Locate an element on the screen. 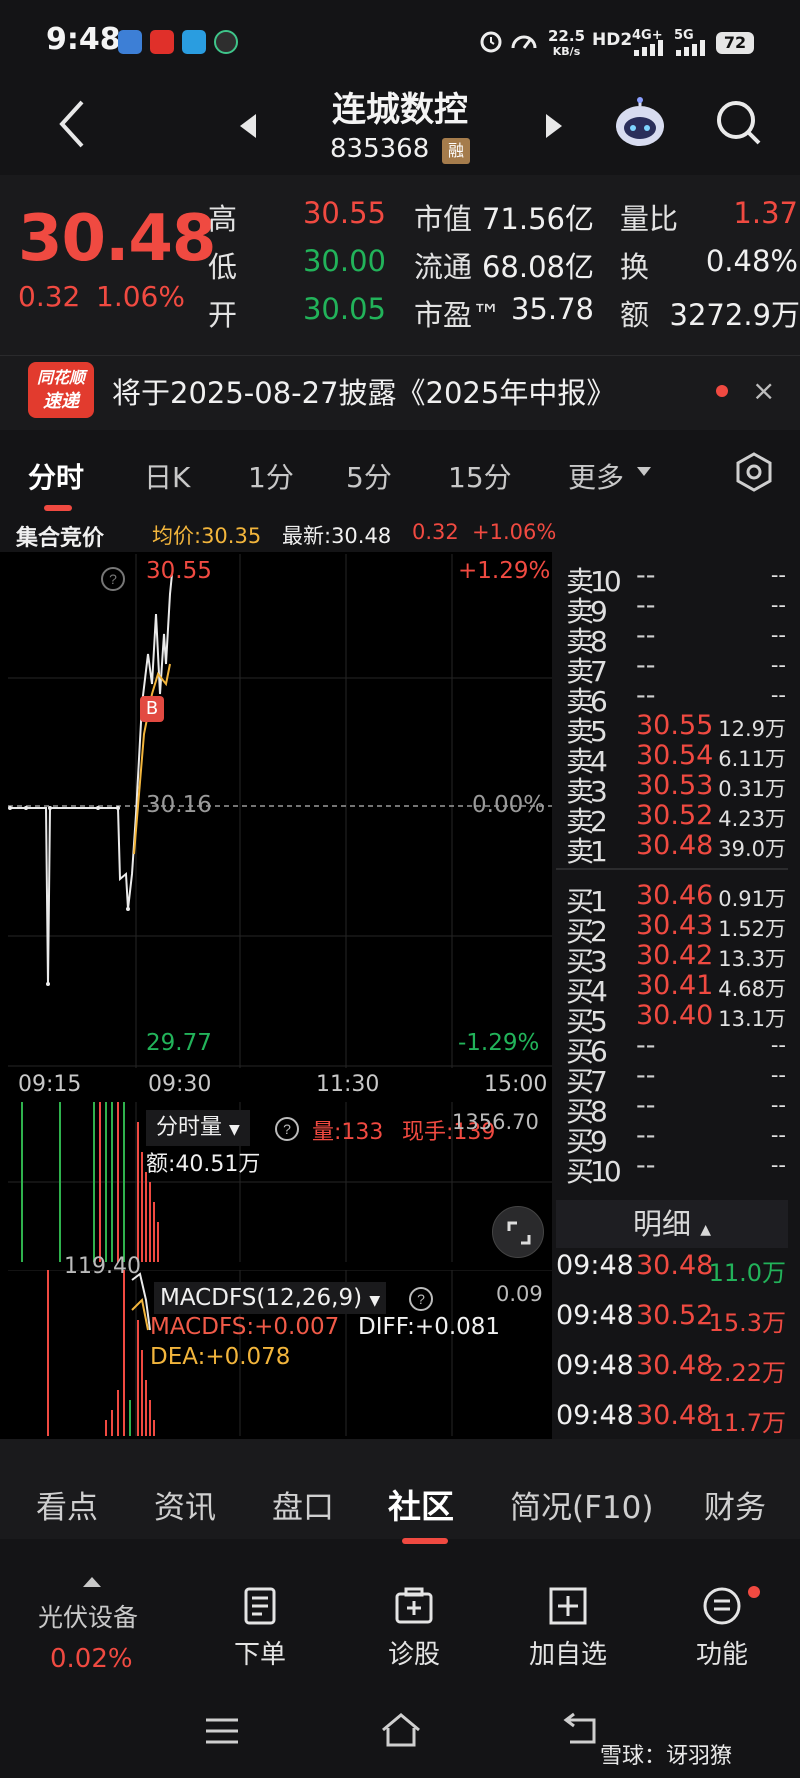 The image size is (800, 1778). sell-level-row: 卖9 -- -- is located at coordinates (676, 609).